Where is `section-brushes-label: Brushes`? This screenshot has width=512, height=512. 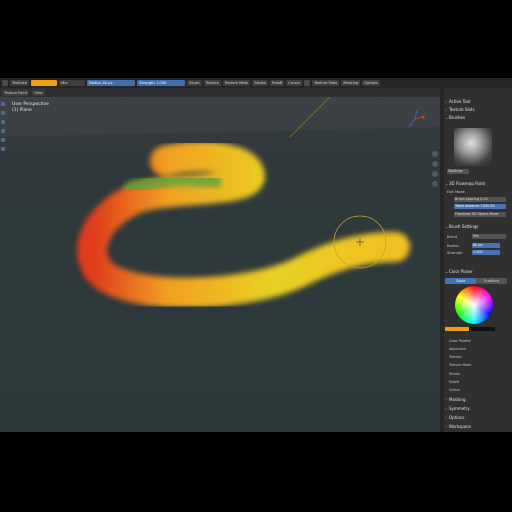
section-brushes-label: Brushes is located at coordinates (457, 117).